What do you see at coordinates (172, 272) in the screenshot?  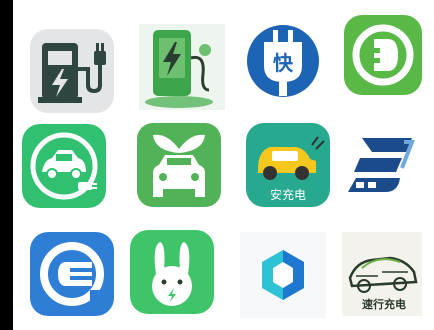 I see `rabbit-icon` at bounding box center [172, 272].